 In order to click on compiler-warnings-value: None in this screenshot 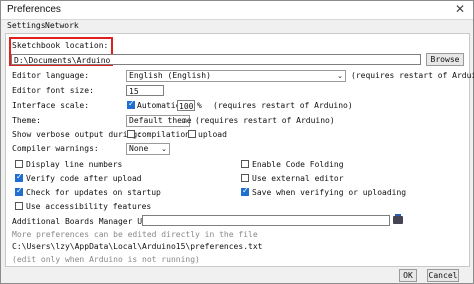, I will do `click(139, 148)`.